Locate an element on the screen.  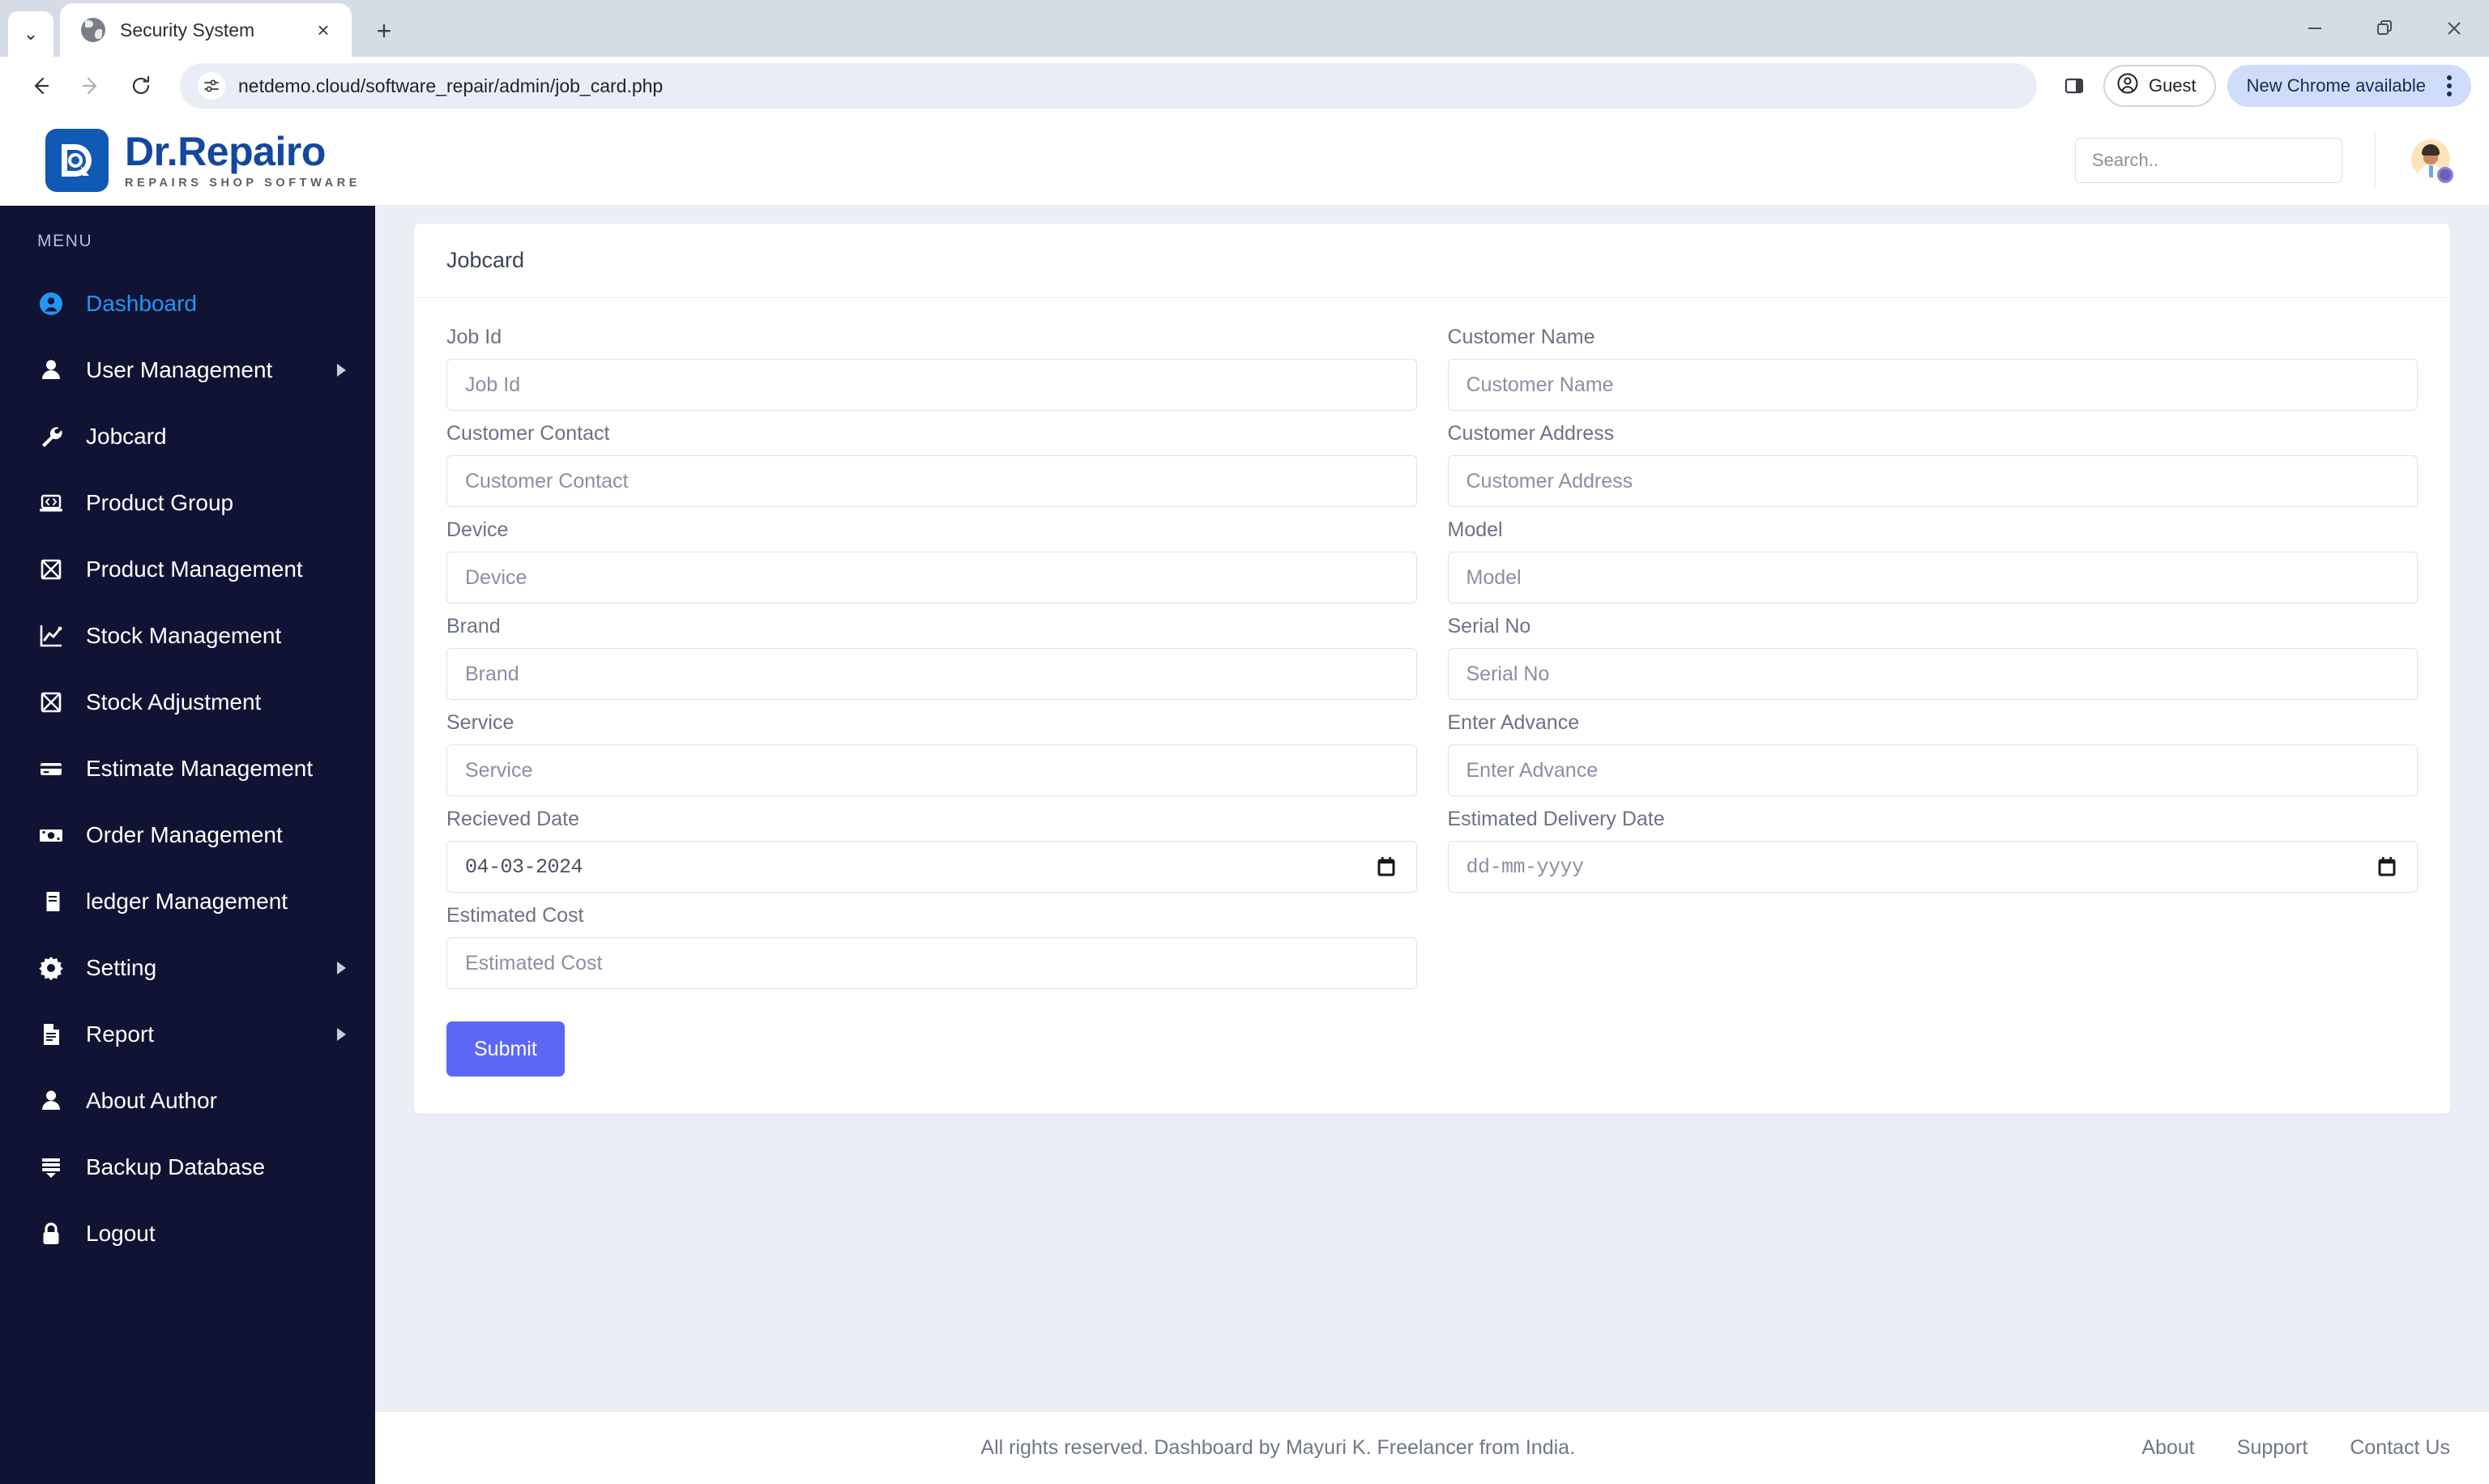
date-input-recieved-date: 04-03-2024 is located at coordinates (931, 867).